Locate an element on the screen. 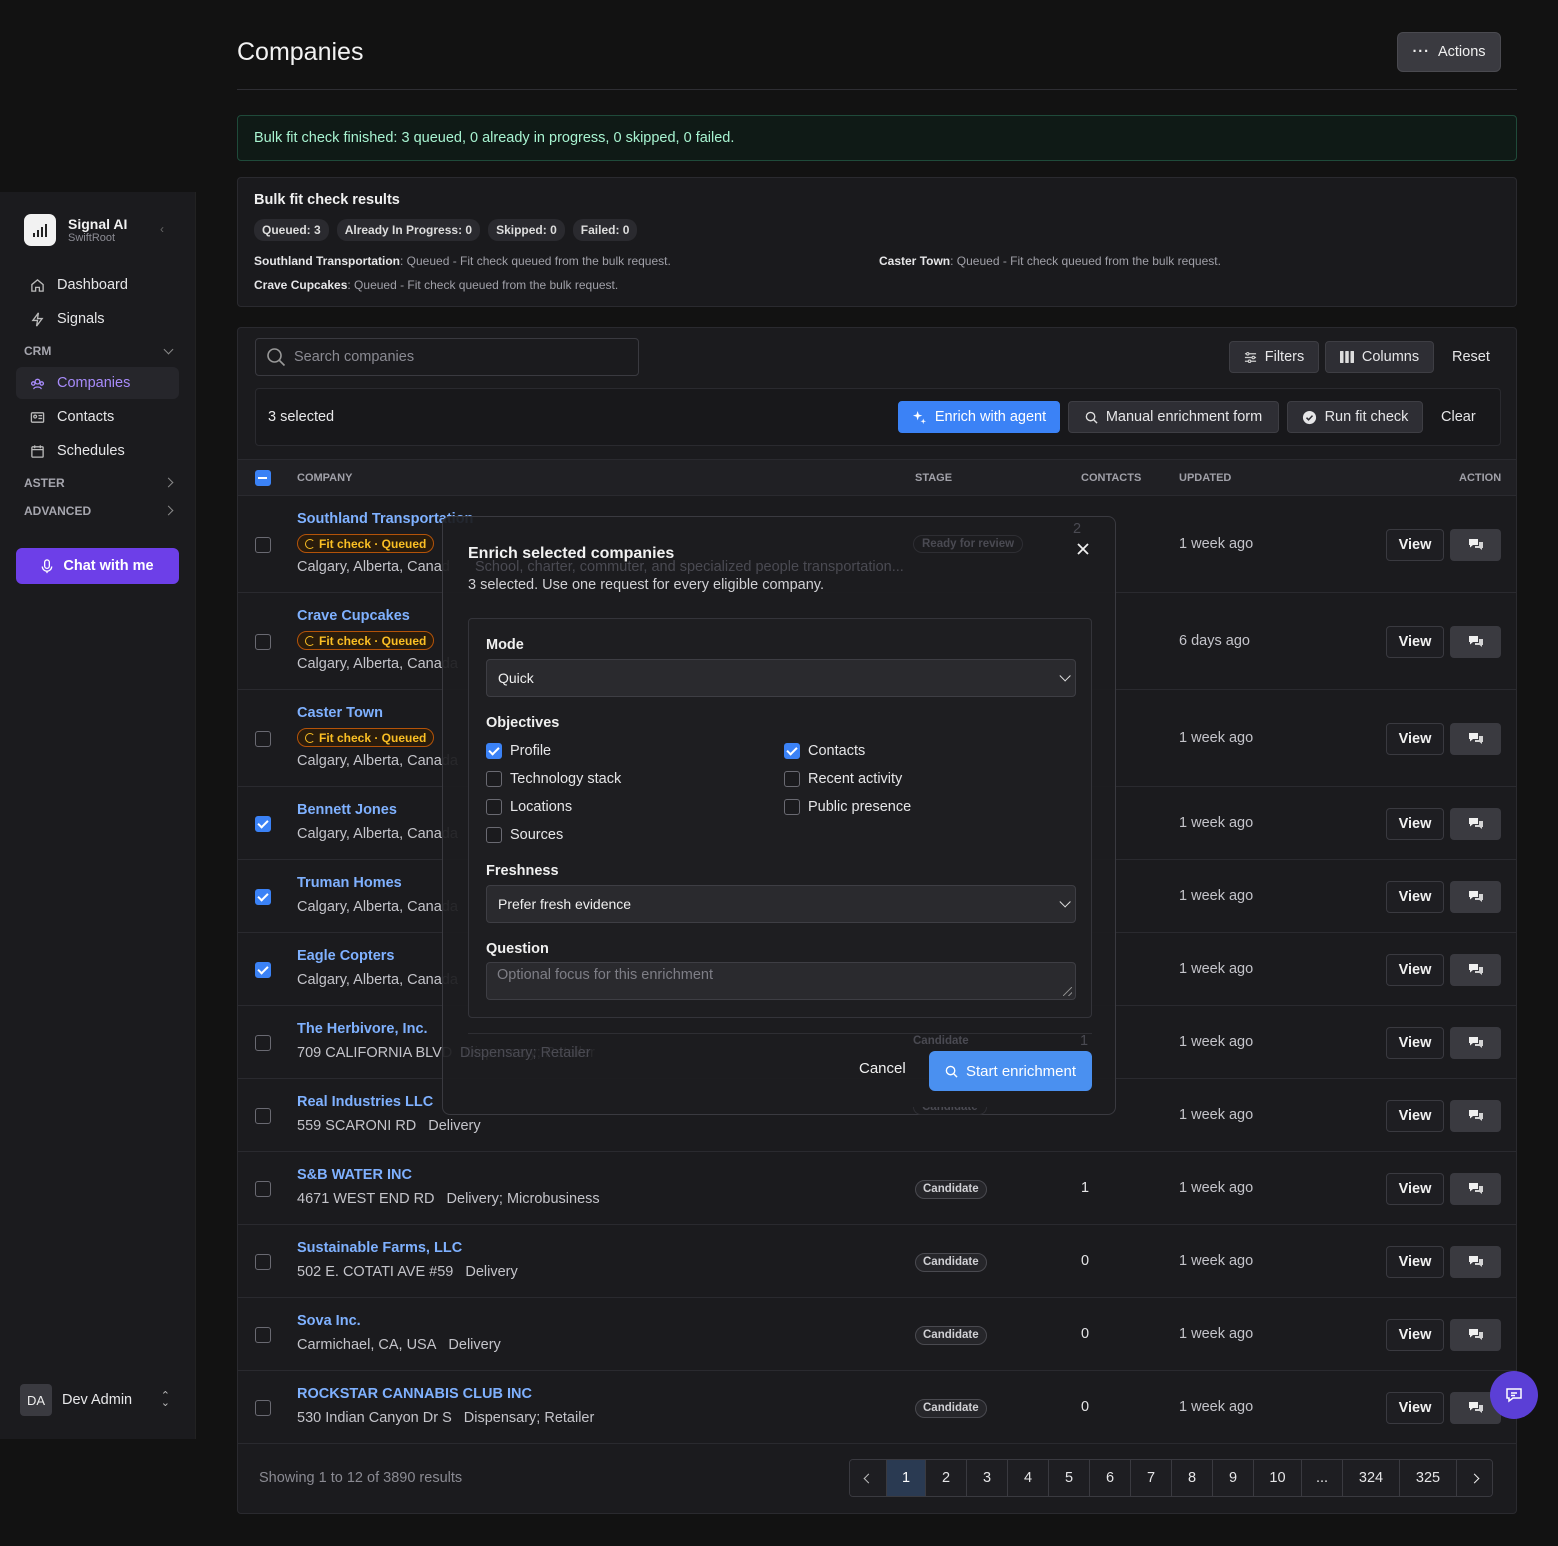  select-all-checkbox is located at coordinates (263, 478).